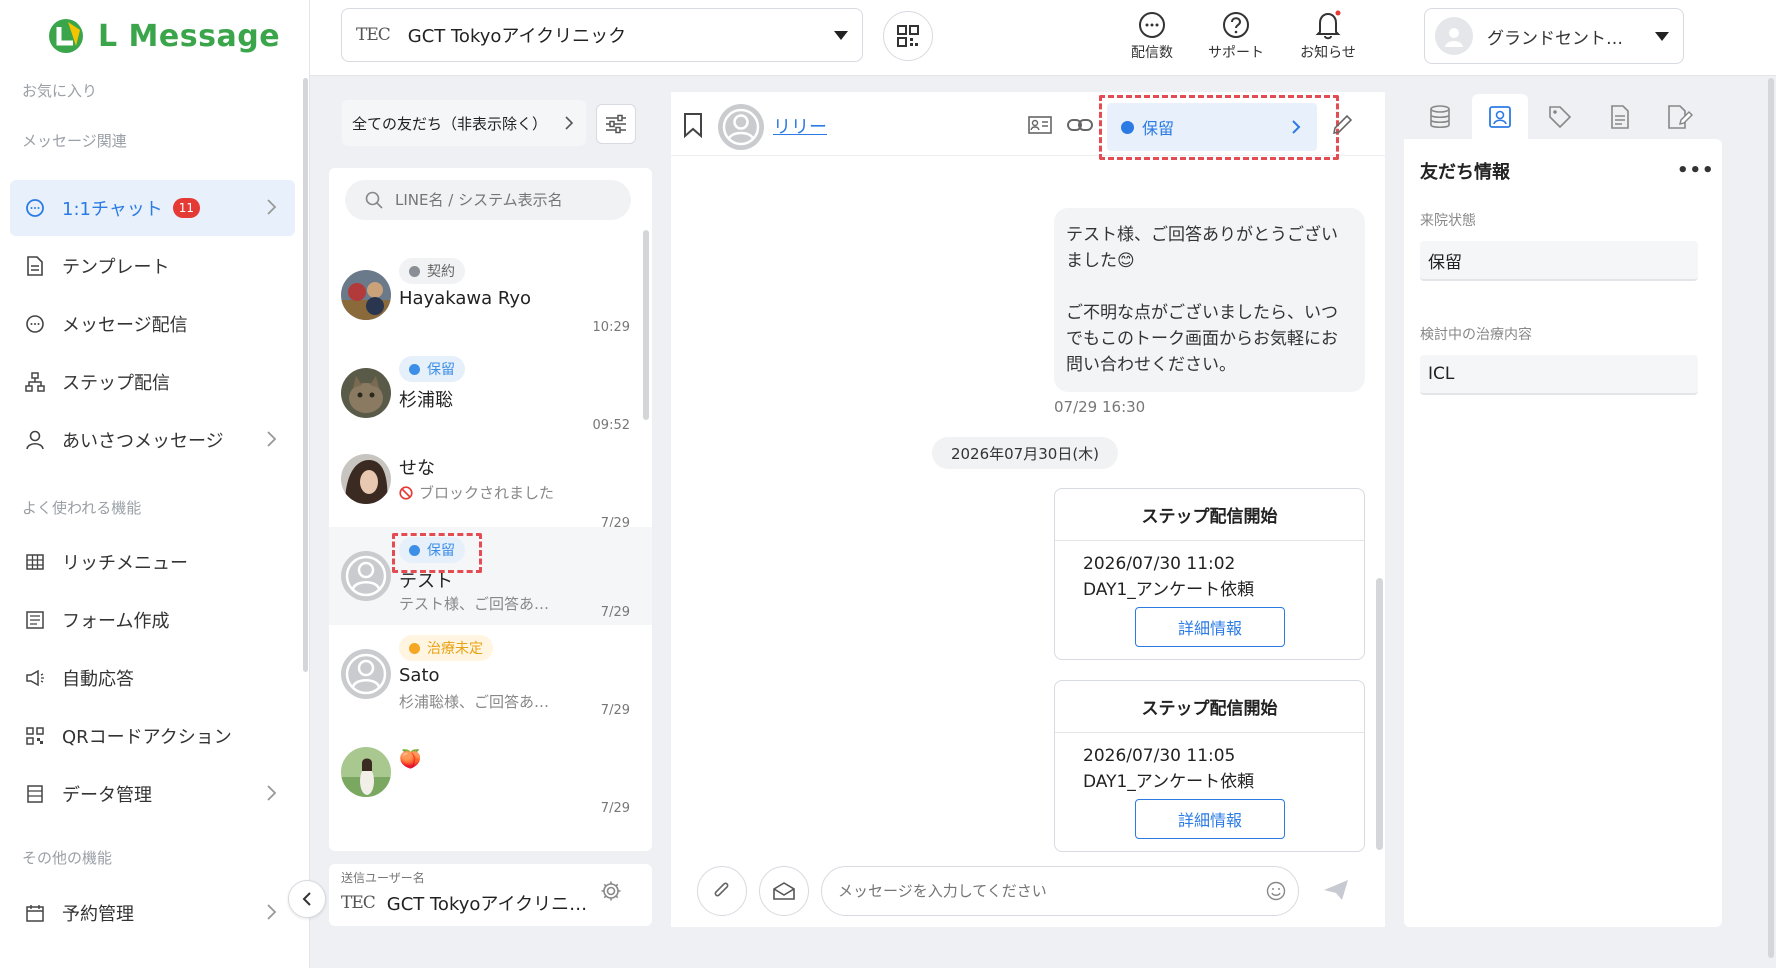 The width and height of the screenshot is (1776, 968). I want to click on highlight-box, so click(1219, 127).